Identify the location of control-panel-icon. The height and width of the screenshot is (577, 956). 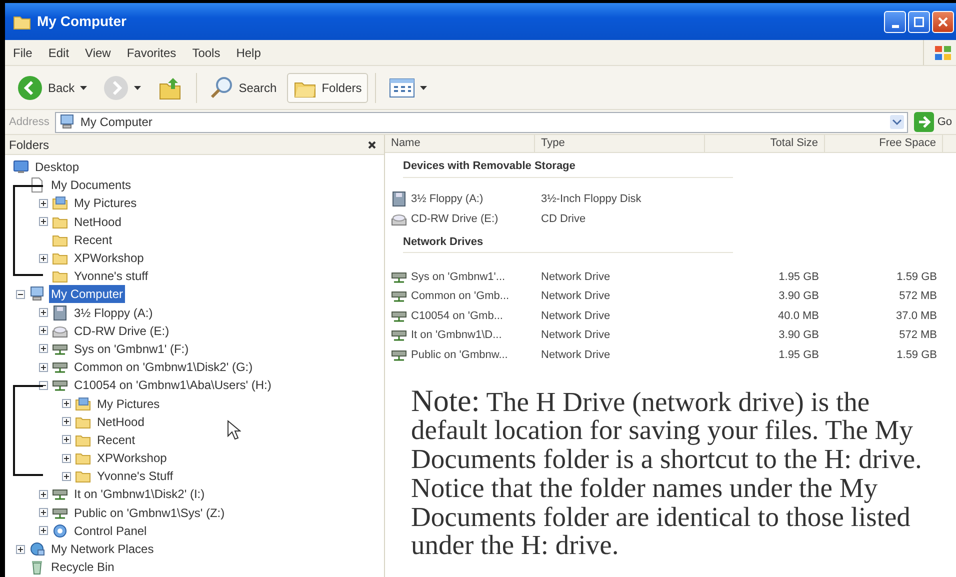
(60, 530).